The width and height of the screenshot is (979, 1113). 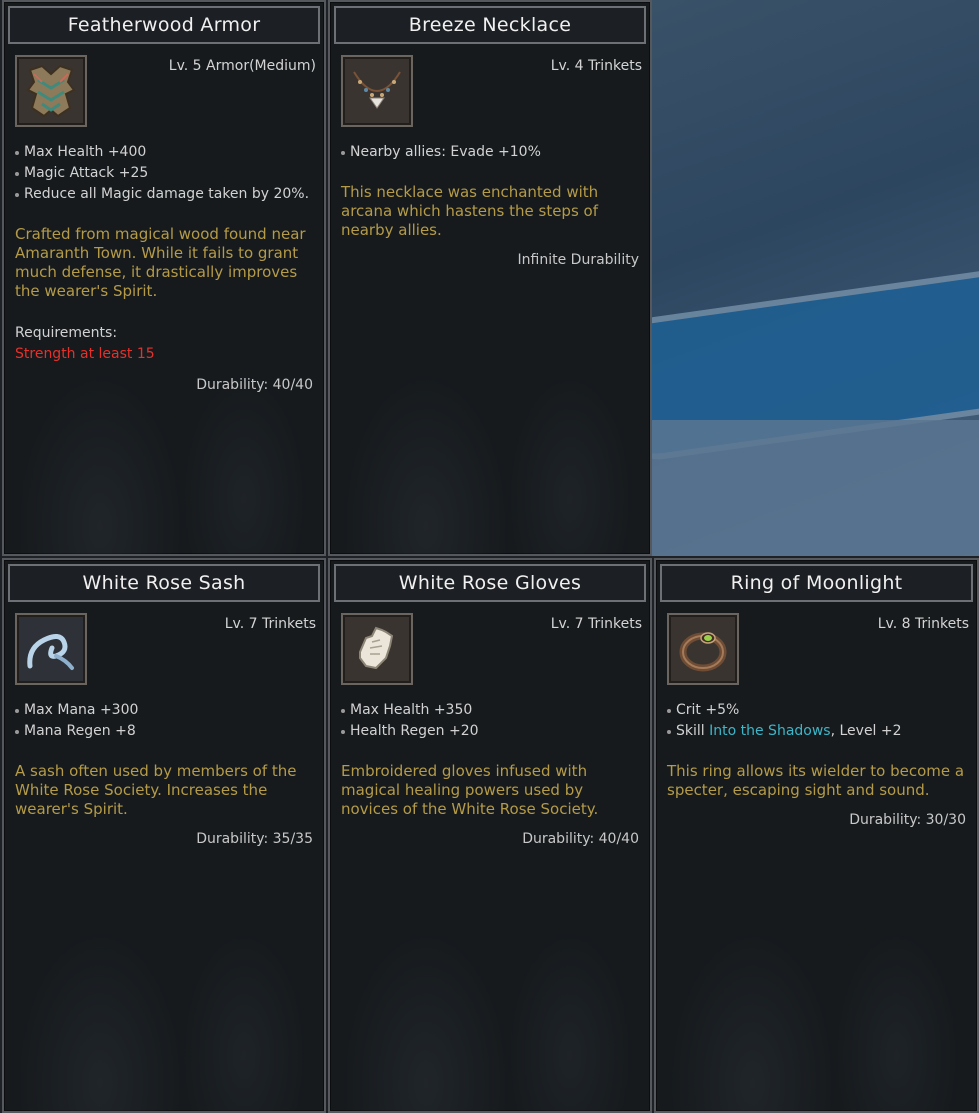 What do you see at coordinates (165, 731) in the screenshot?
I see `stat-line: Mana Regen +8` at bounding box center [165, 731].